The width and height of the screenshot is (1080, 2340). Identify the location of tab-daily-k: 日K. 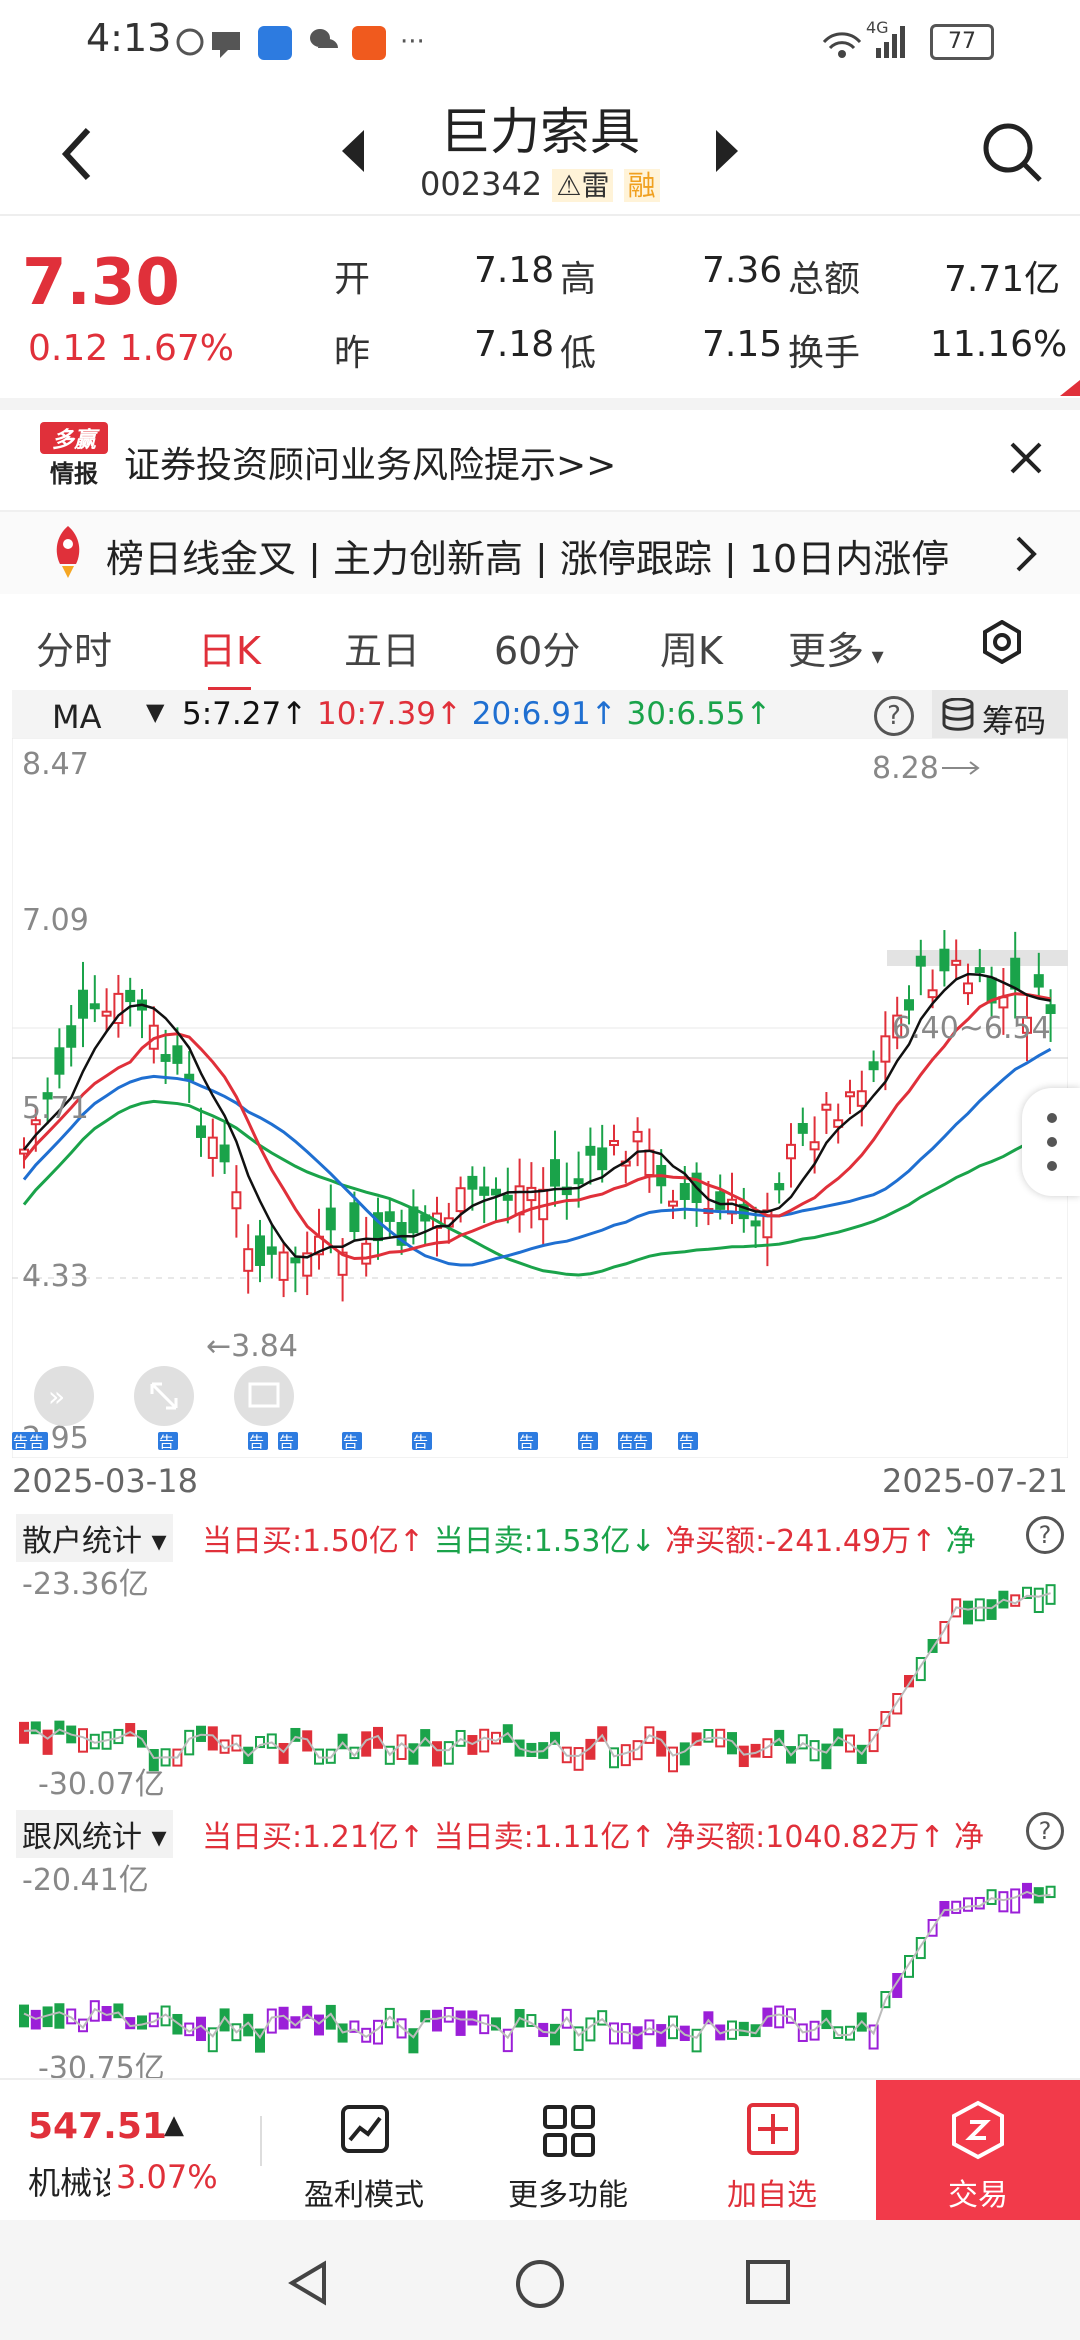
(229, 655).